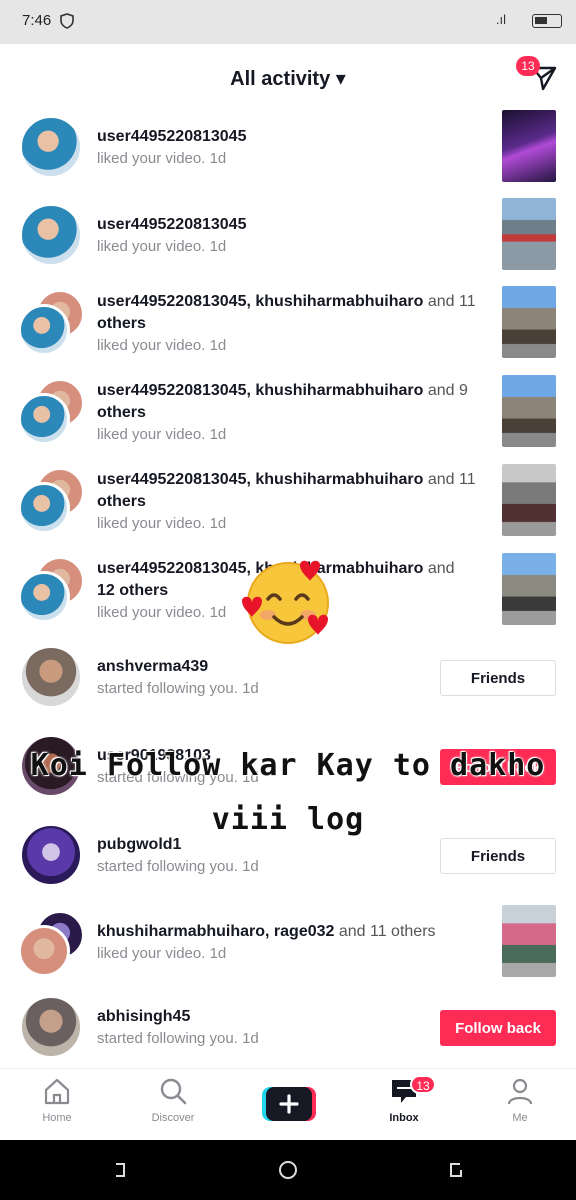 The height and width of the screenshot is (1200, 576). Describe the element at coordinates (385, 931) in the screenshot. I see `joiner-text: and 11 others` at that location.